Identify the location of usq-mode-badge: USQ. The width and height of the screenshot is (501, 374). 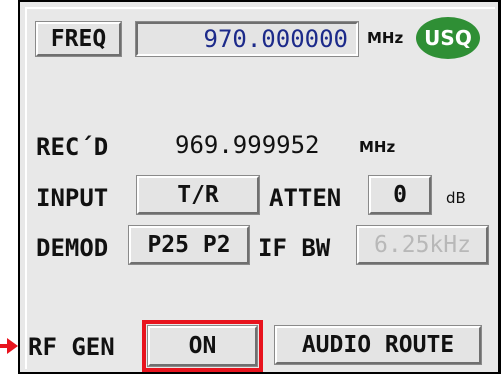
(448, 38).